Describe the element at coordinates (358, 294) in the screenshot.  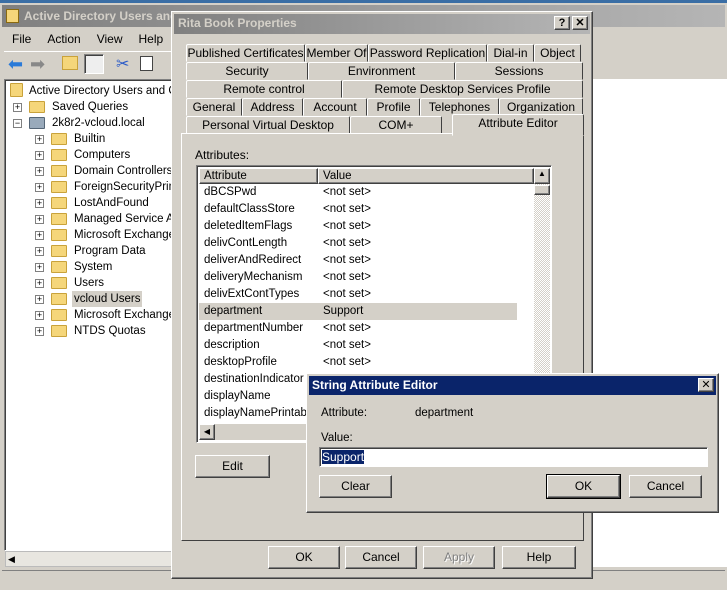
I see `table-row: delivExtContTypes <not set>` at that location.